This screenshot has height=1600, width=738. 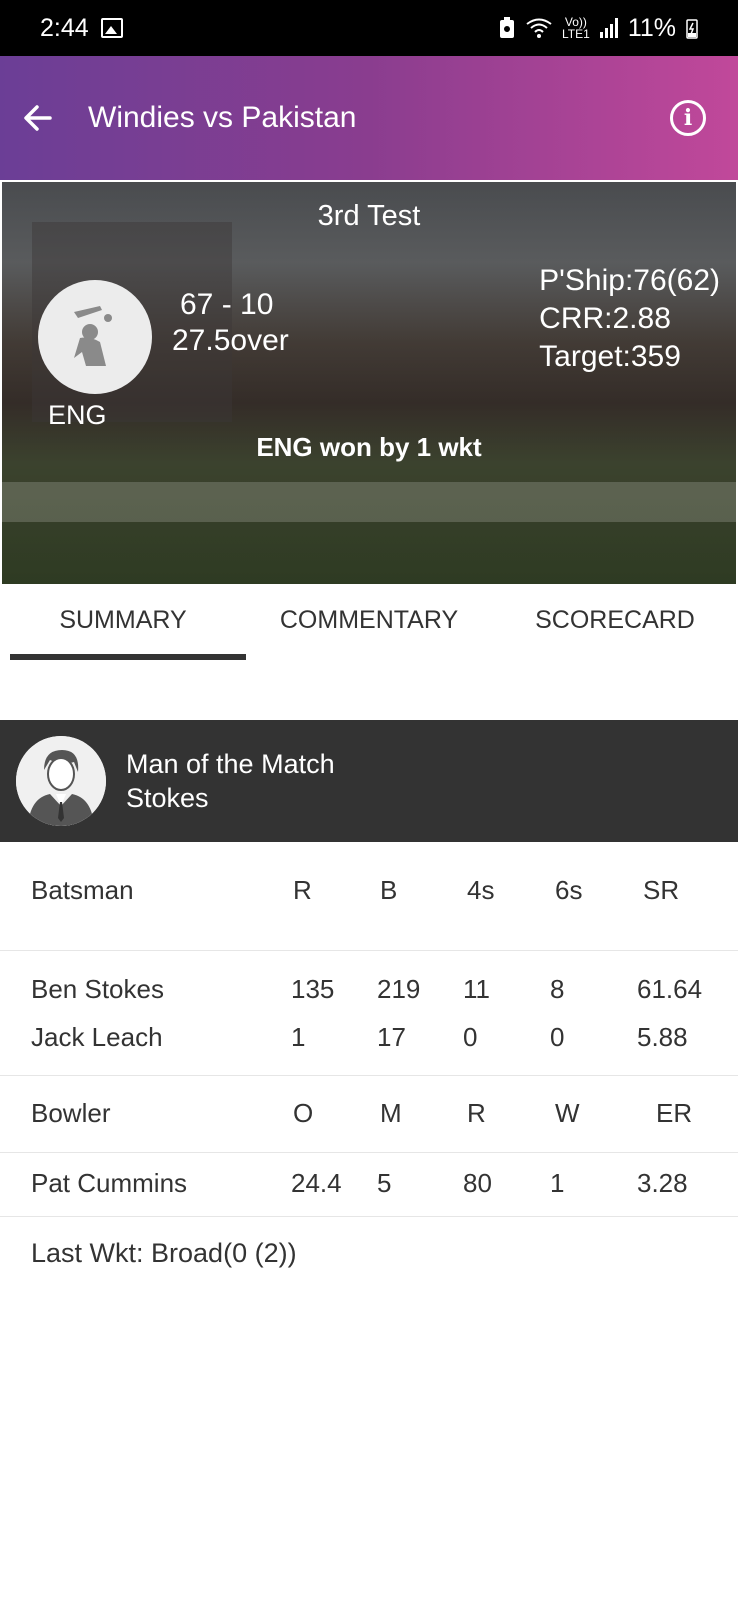 I want to click on info-icon: i, so click(x=688, y=118).